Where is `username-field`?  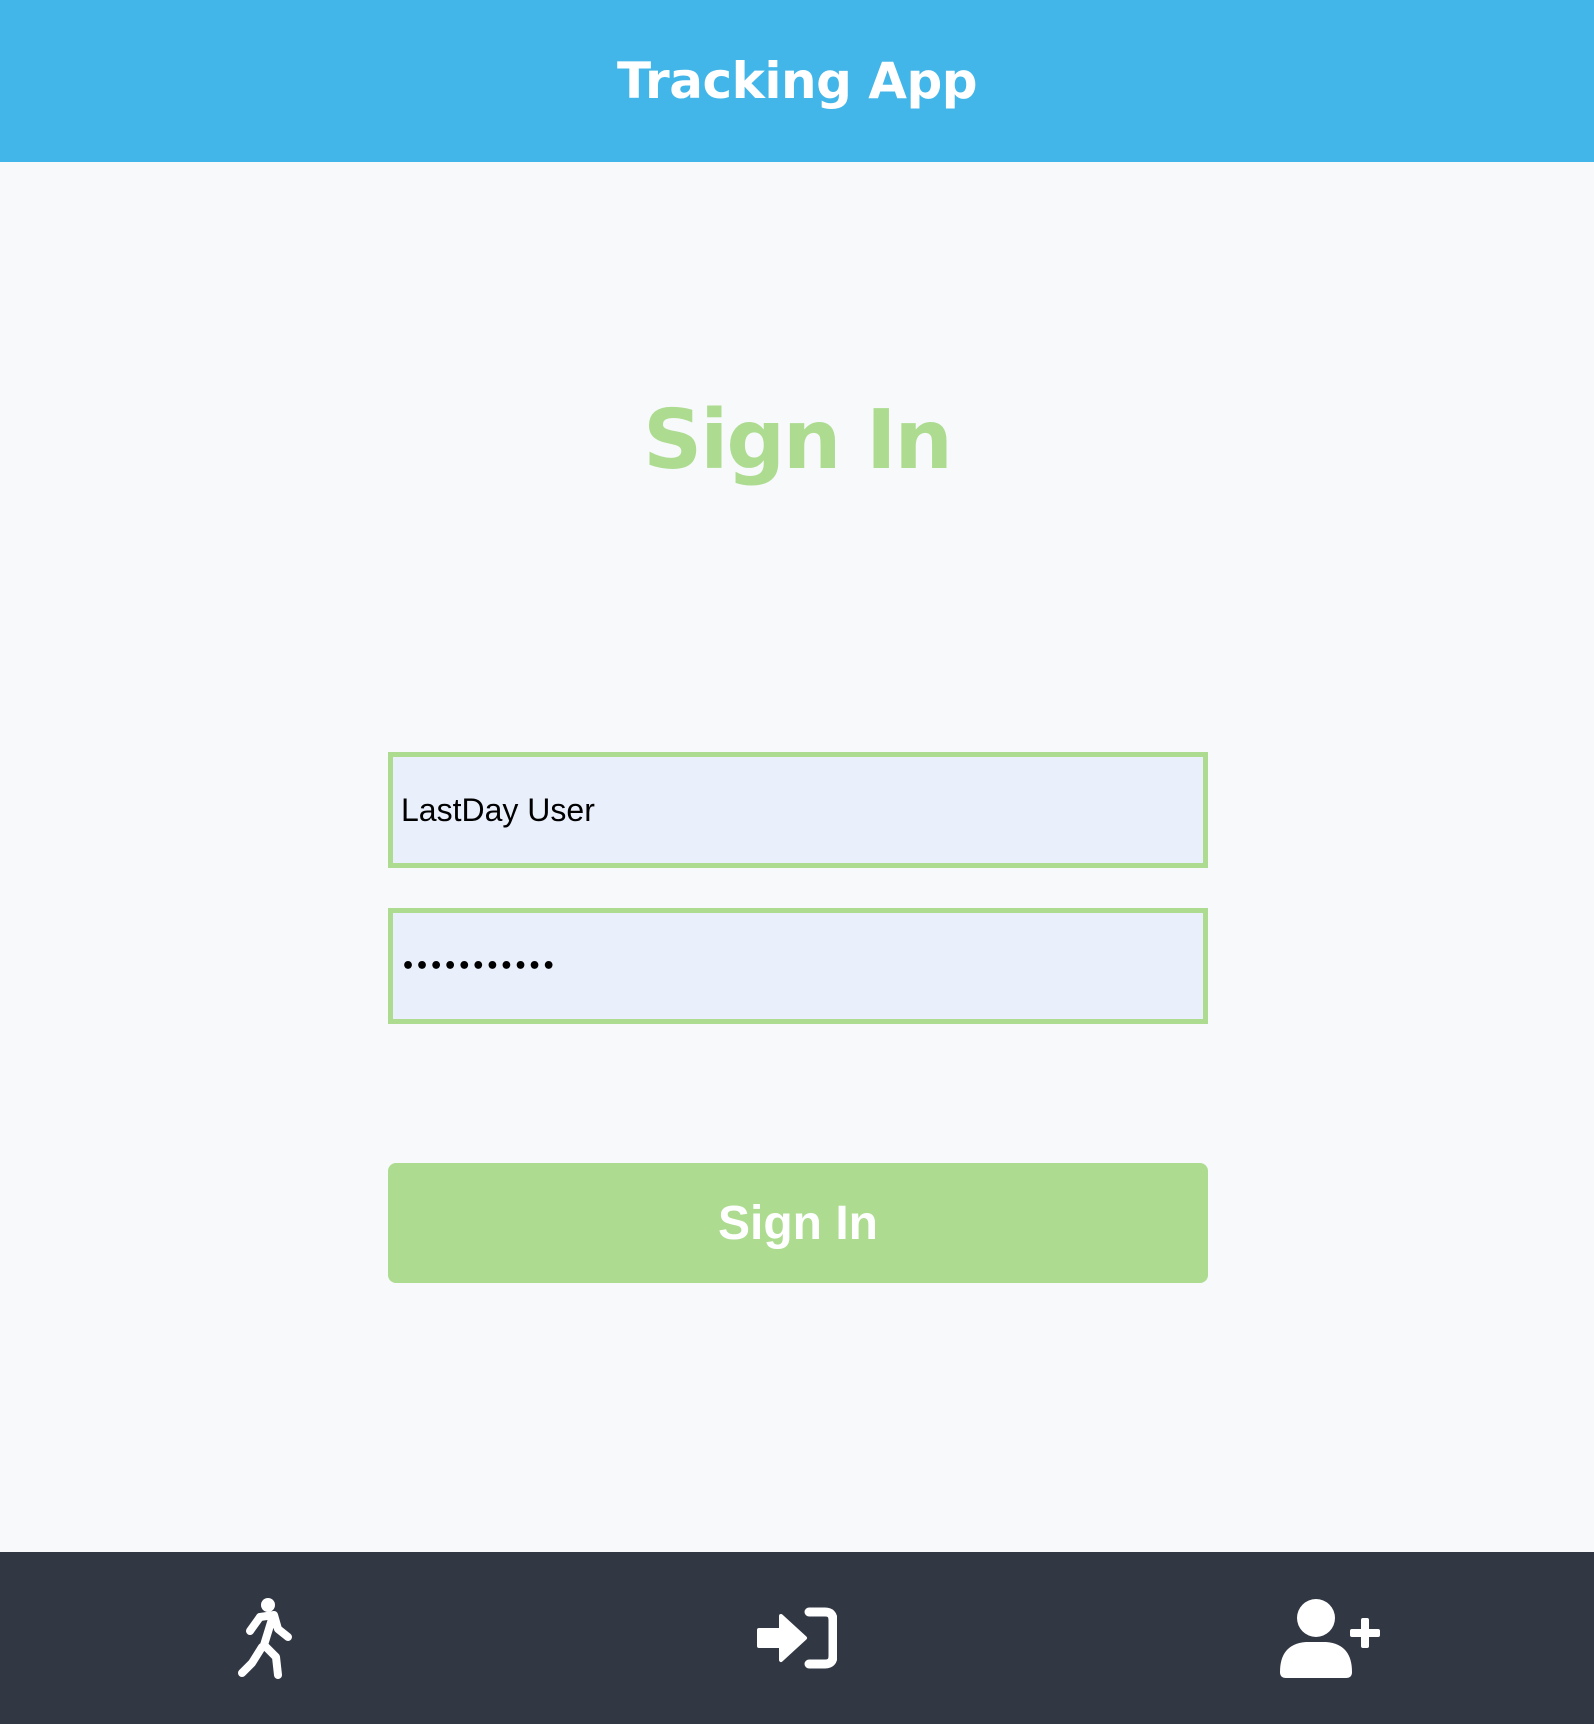
username-field is located at coordinates (798, 810).